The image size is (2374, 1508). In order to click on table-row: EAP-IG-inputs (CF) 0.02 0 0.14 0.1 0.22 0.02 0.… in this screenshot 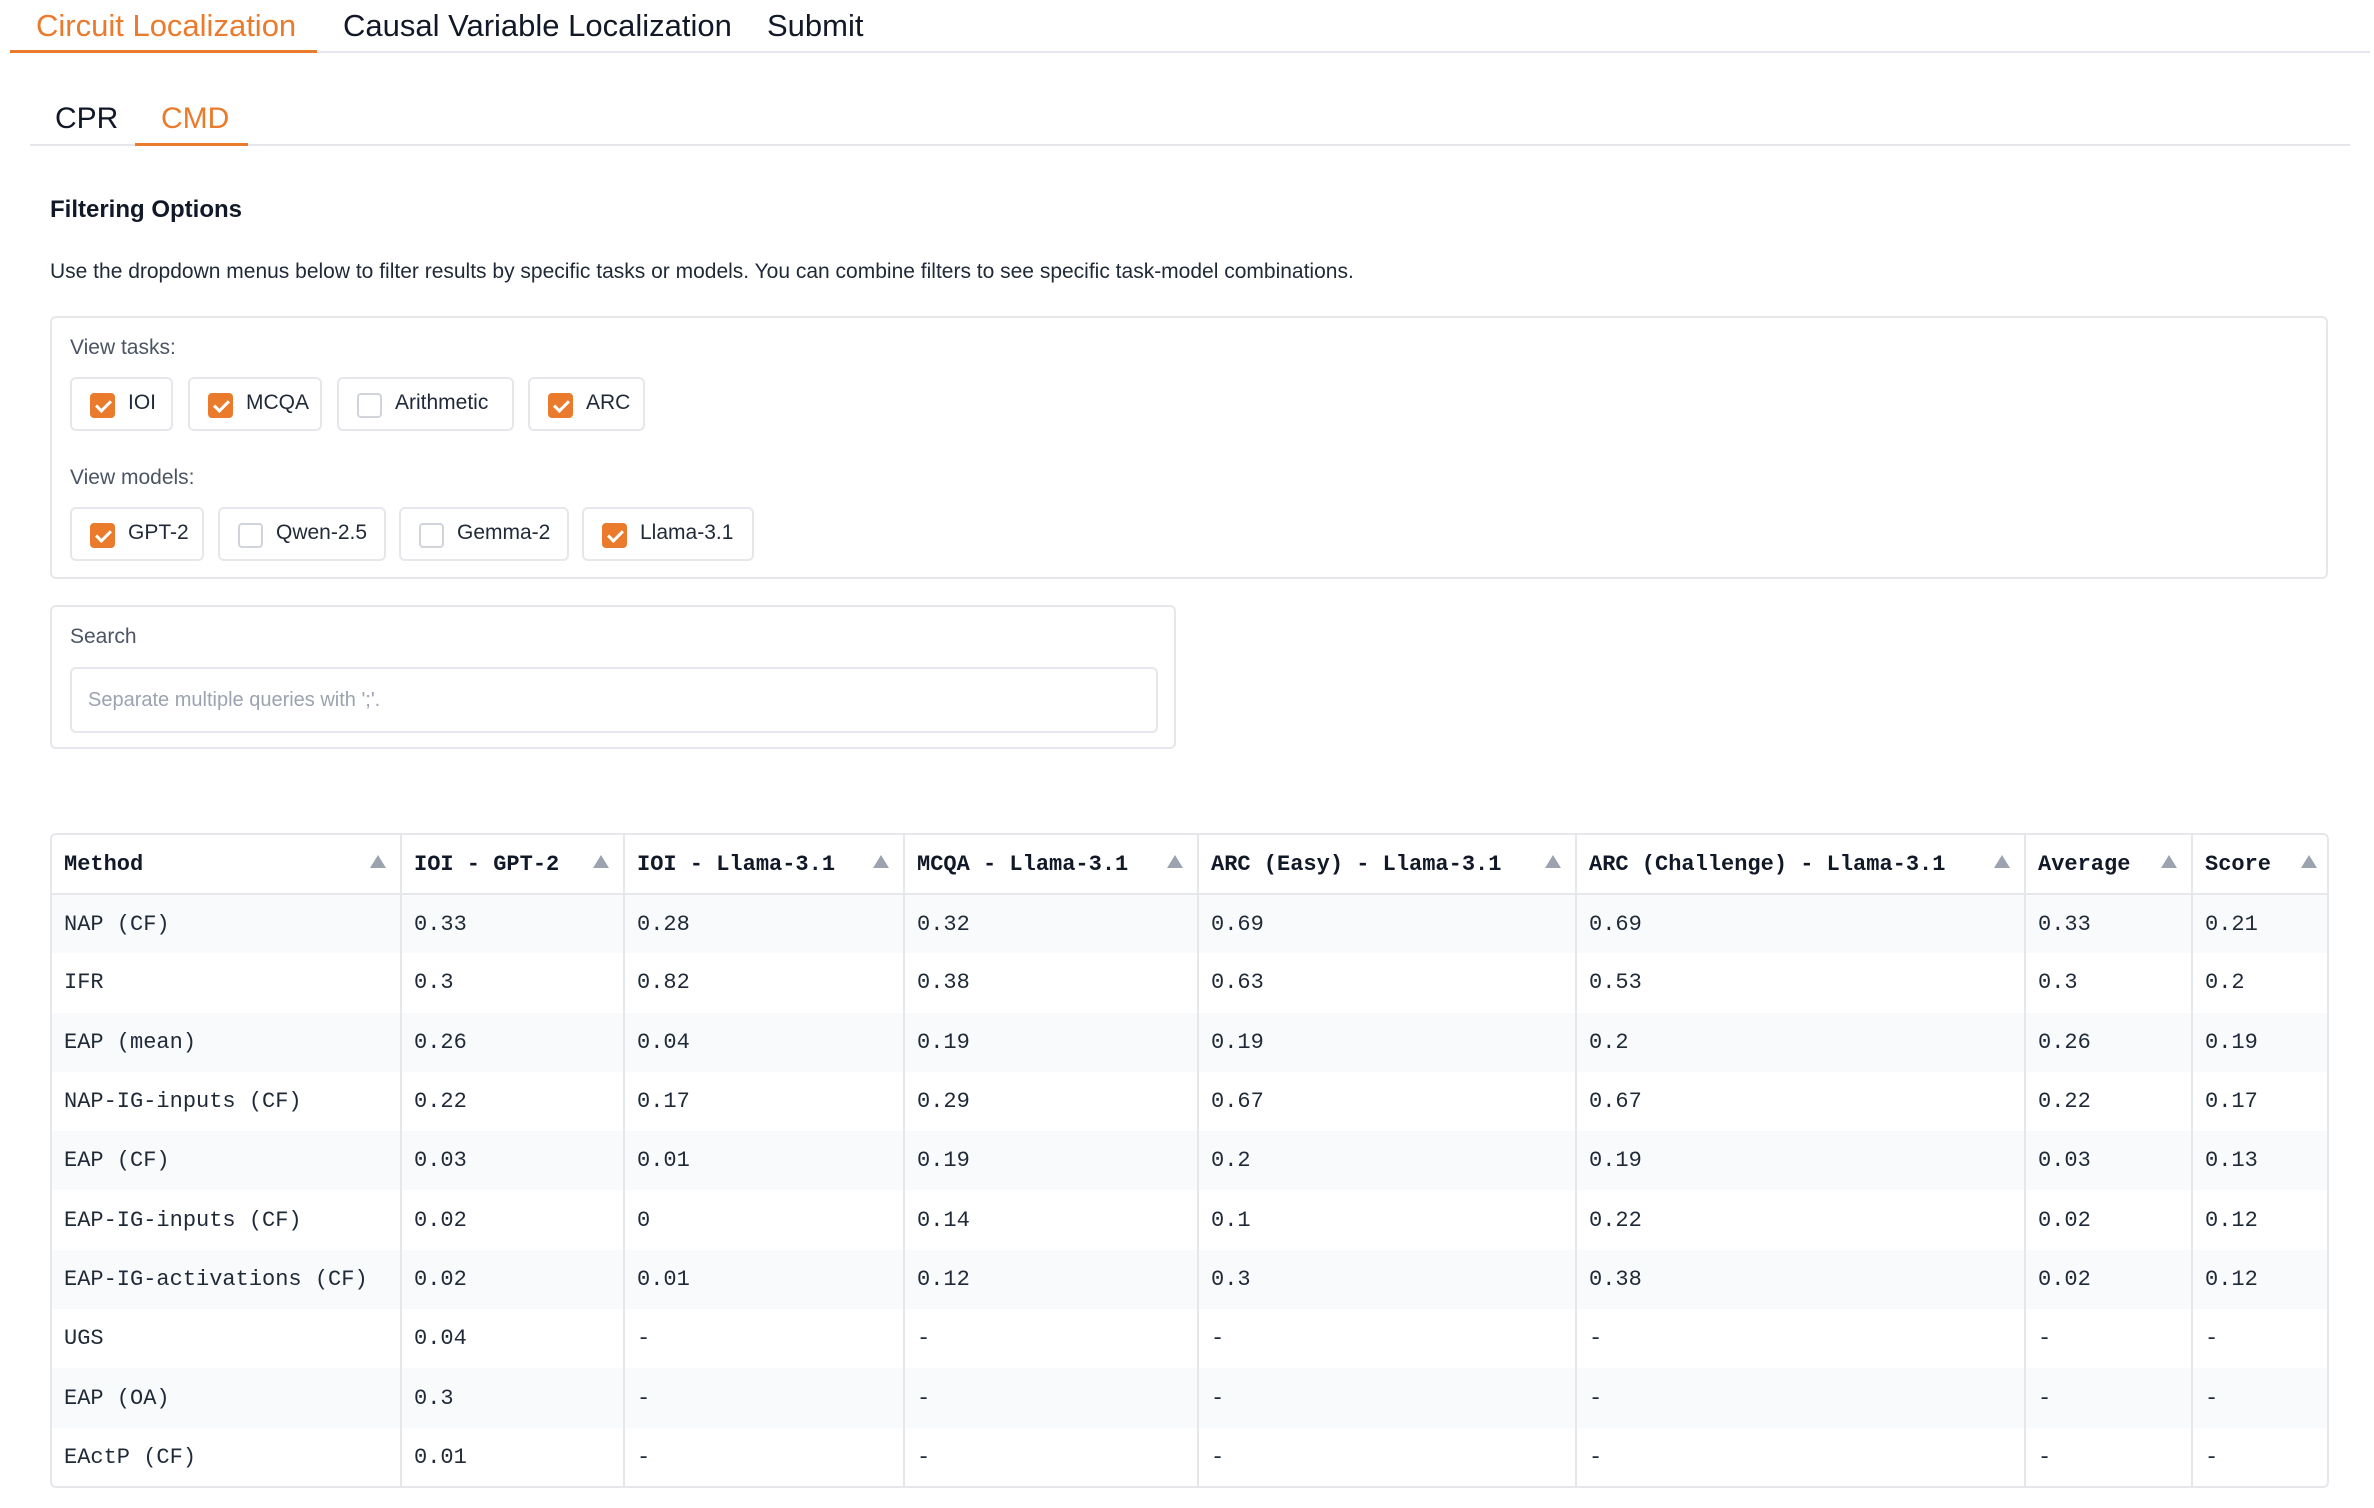, I will do `click(1189, 1220)`.